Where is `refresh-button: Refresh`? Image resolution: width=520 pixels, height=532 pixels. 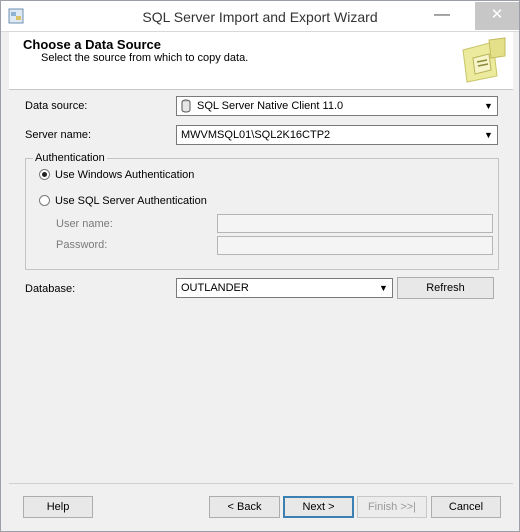 refresh-button: Refresh is located at coordinates (445, 288).